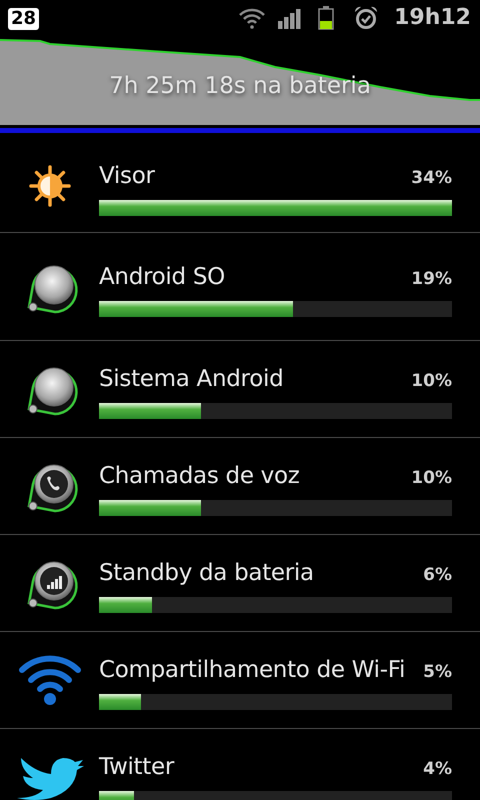 The height and width of the screenshot is (800, 480). I want to click on app-name: Sistema Android, so click(191, 379).